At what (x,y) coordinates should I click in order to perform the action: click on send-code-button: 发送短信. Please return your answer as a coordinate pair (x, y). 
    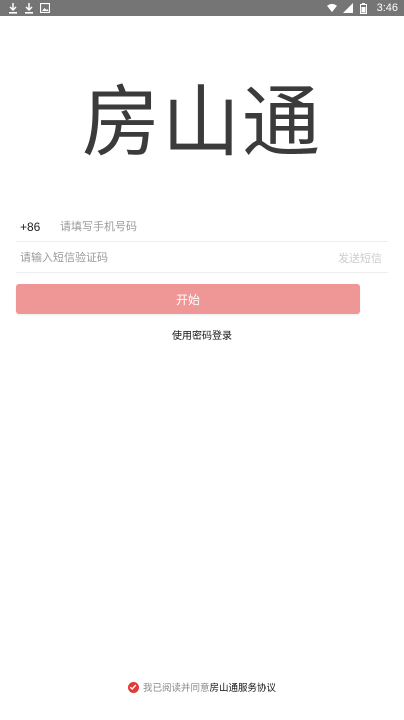
    Looking at the image, I should click on (363, 258).